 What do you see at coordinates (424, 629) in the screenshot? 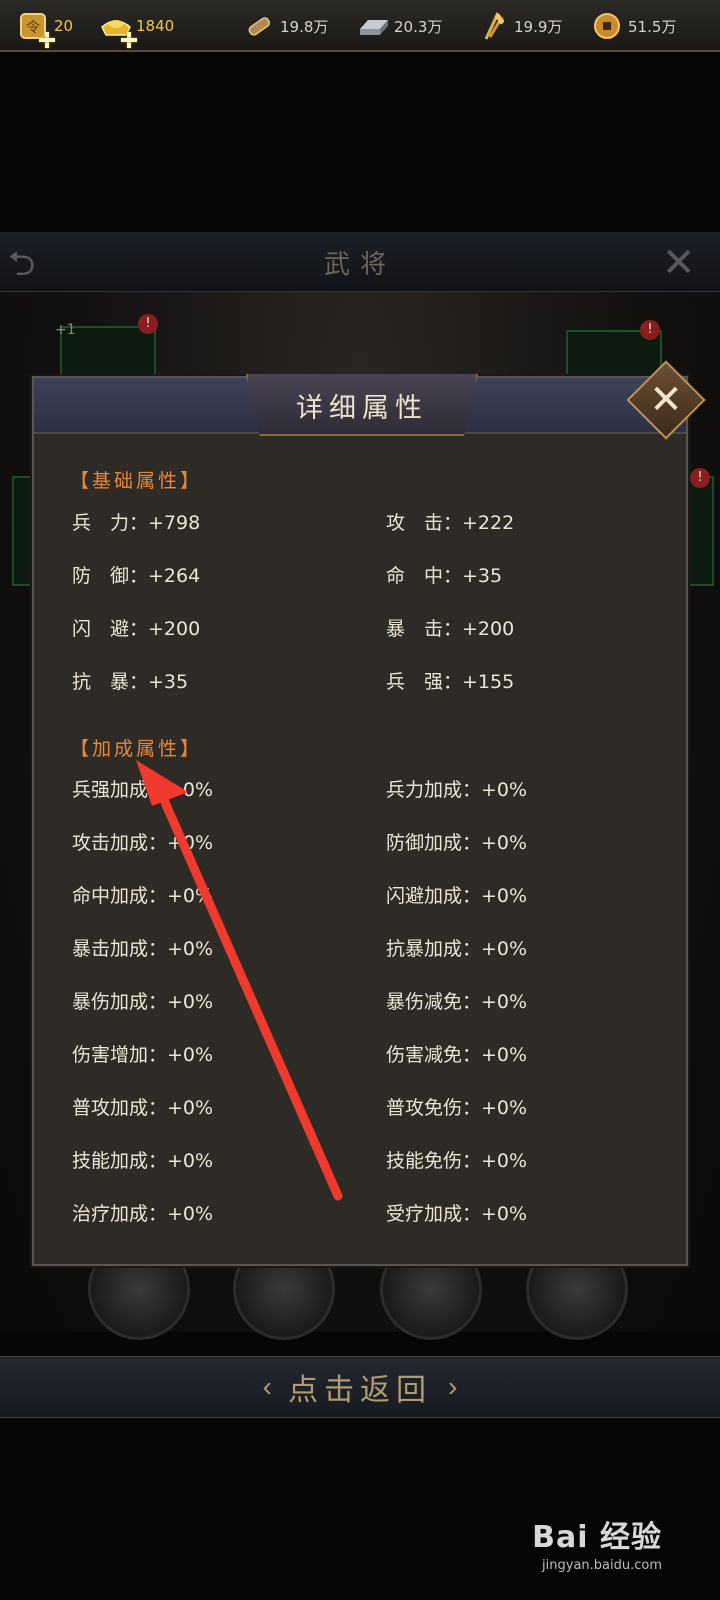
I see `attr-label: 暴 击：` at bounding box center [424, 629].